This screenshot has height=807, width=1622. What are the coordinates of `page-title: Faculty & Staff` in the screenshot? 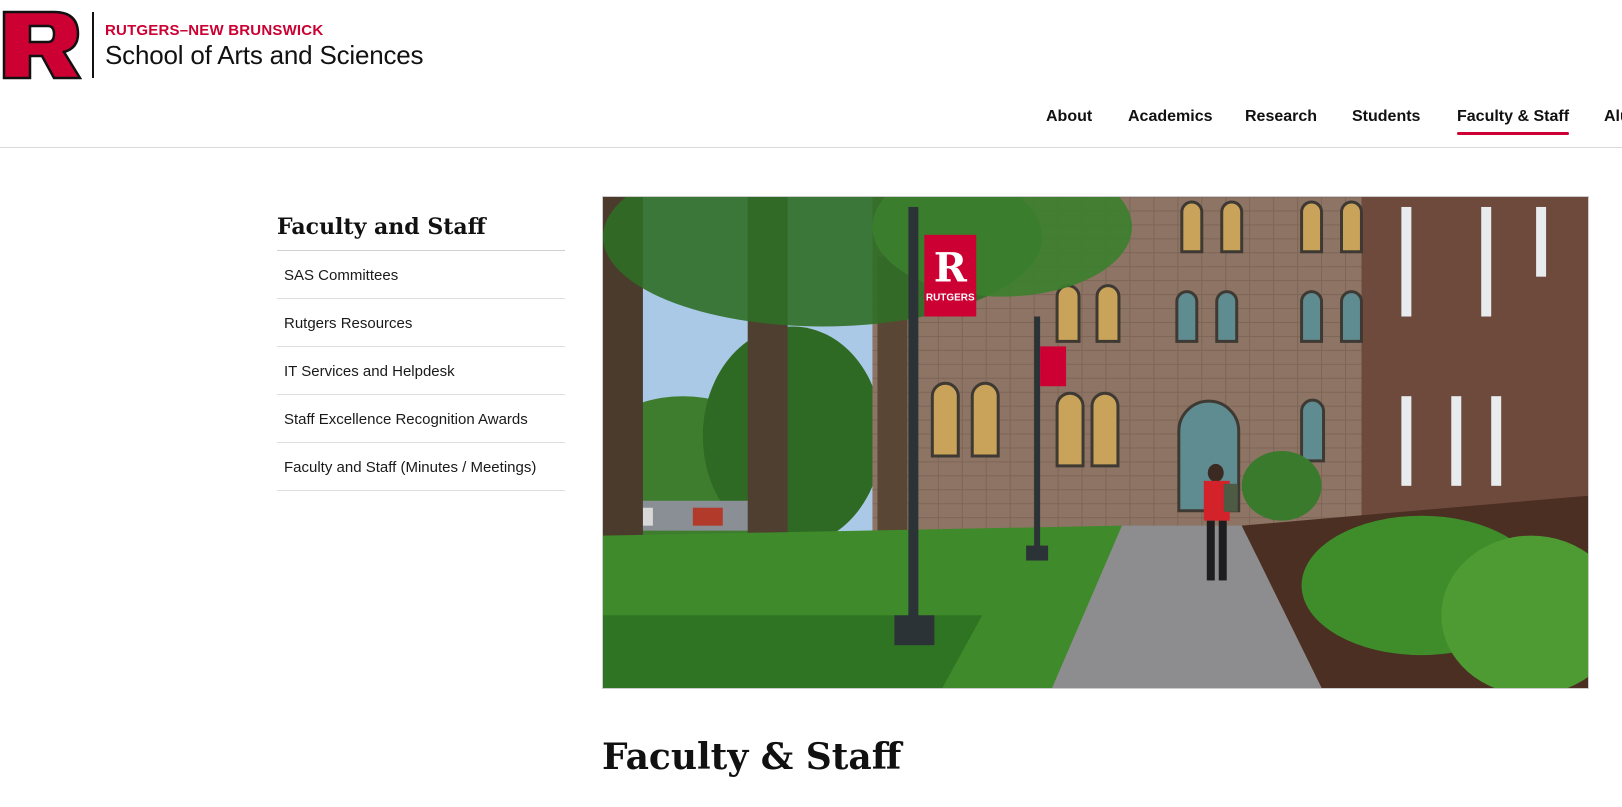 It's located at (752, 757).